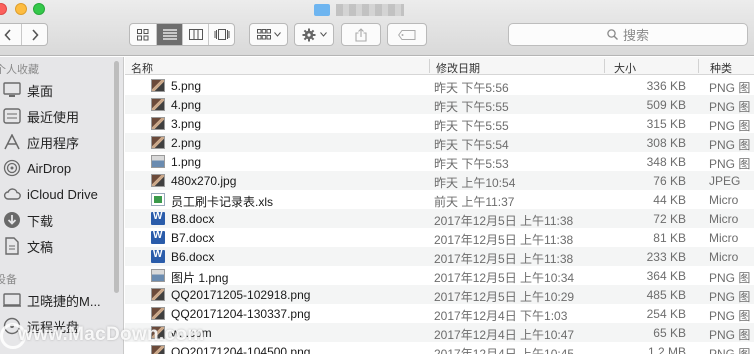 This screenshot has width=754, height=354. What do you see at coordinates (439, 104) in the screenshot?
I see `file-row: 4.png 昨天 下午5:55 509 KB PNG 图` at bounding box center [439, 104].